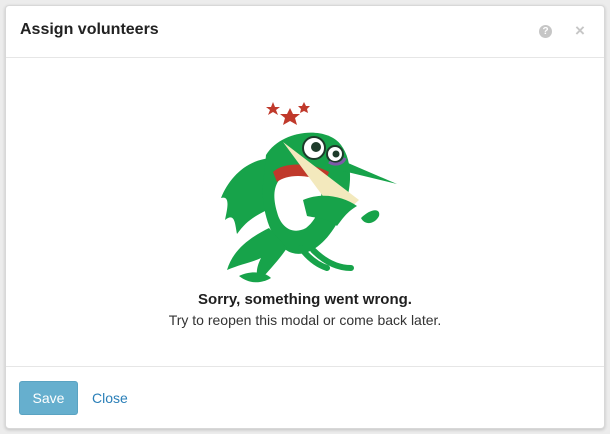 The height and width of the screenshot is (434, 610). What do you see at coordinates (580, 31) in the screenshot?
I see `close-icon: ×` at bounding box center [580, 31].